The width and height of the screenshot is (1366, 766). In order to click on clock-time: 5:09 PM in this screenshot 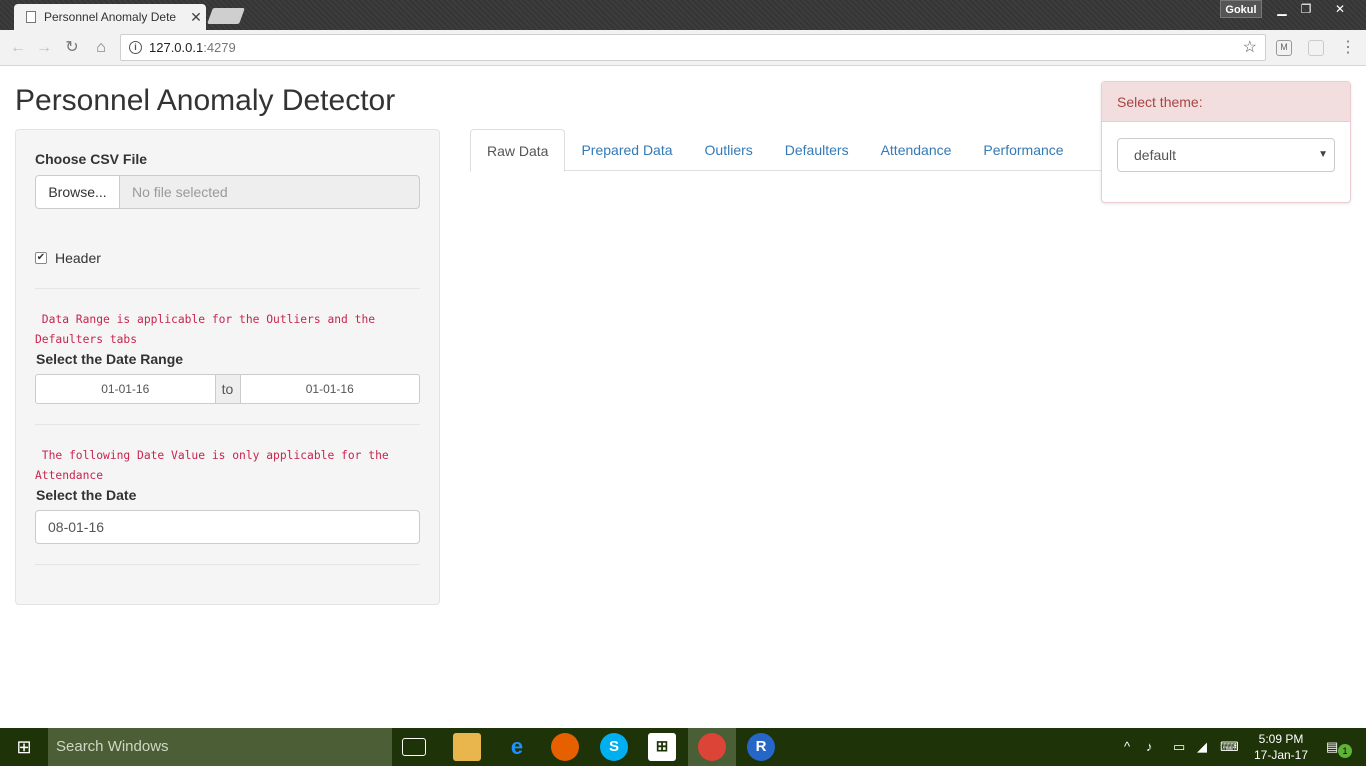, I will do `click(1281, 739)`.